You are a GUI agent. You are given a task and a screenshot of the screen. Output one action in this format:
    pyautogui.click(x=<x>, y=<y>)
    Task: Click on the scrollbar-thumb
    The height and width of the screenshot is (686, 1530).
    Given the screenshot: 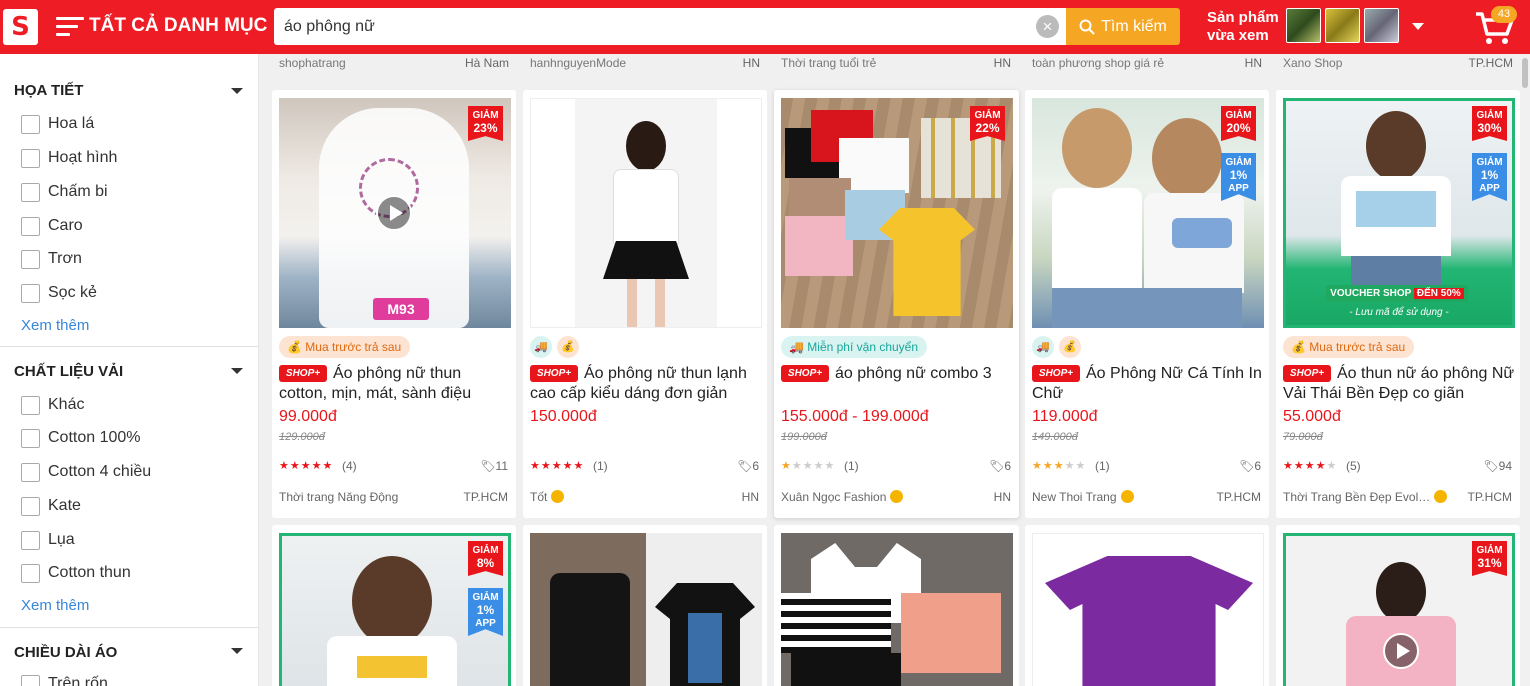 What is the action you would take?
    pyautogui.click(x=1525, y=73)
    